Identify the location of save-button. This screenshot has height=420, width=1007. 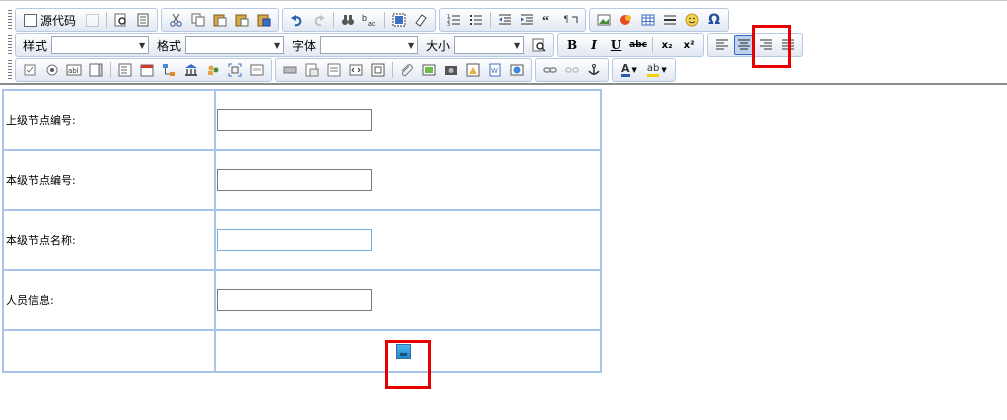
(92, 20).